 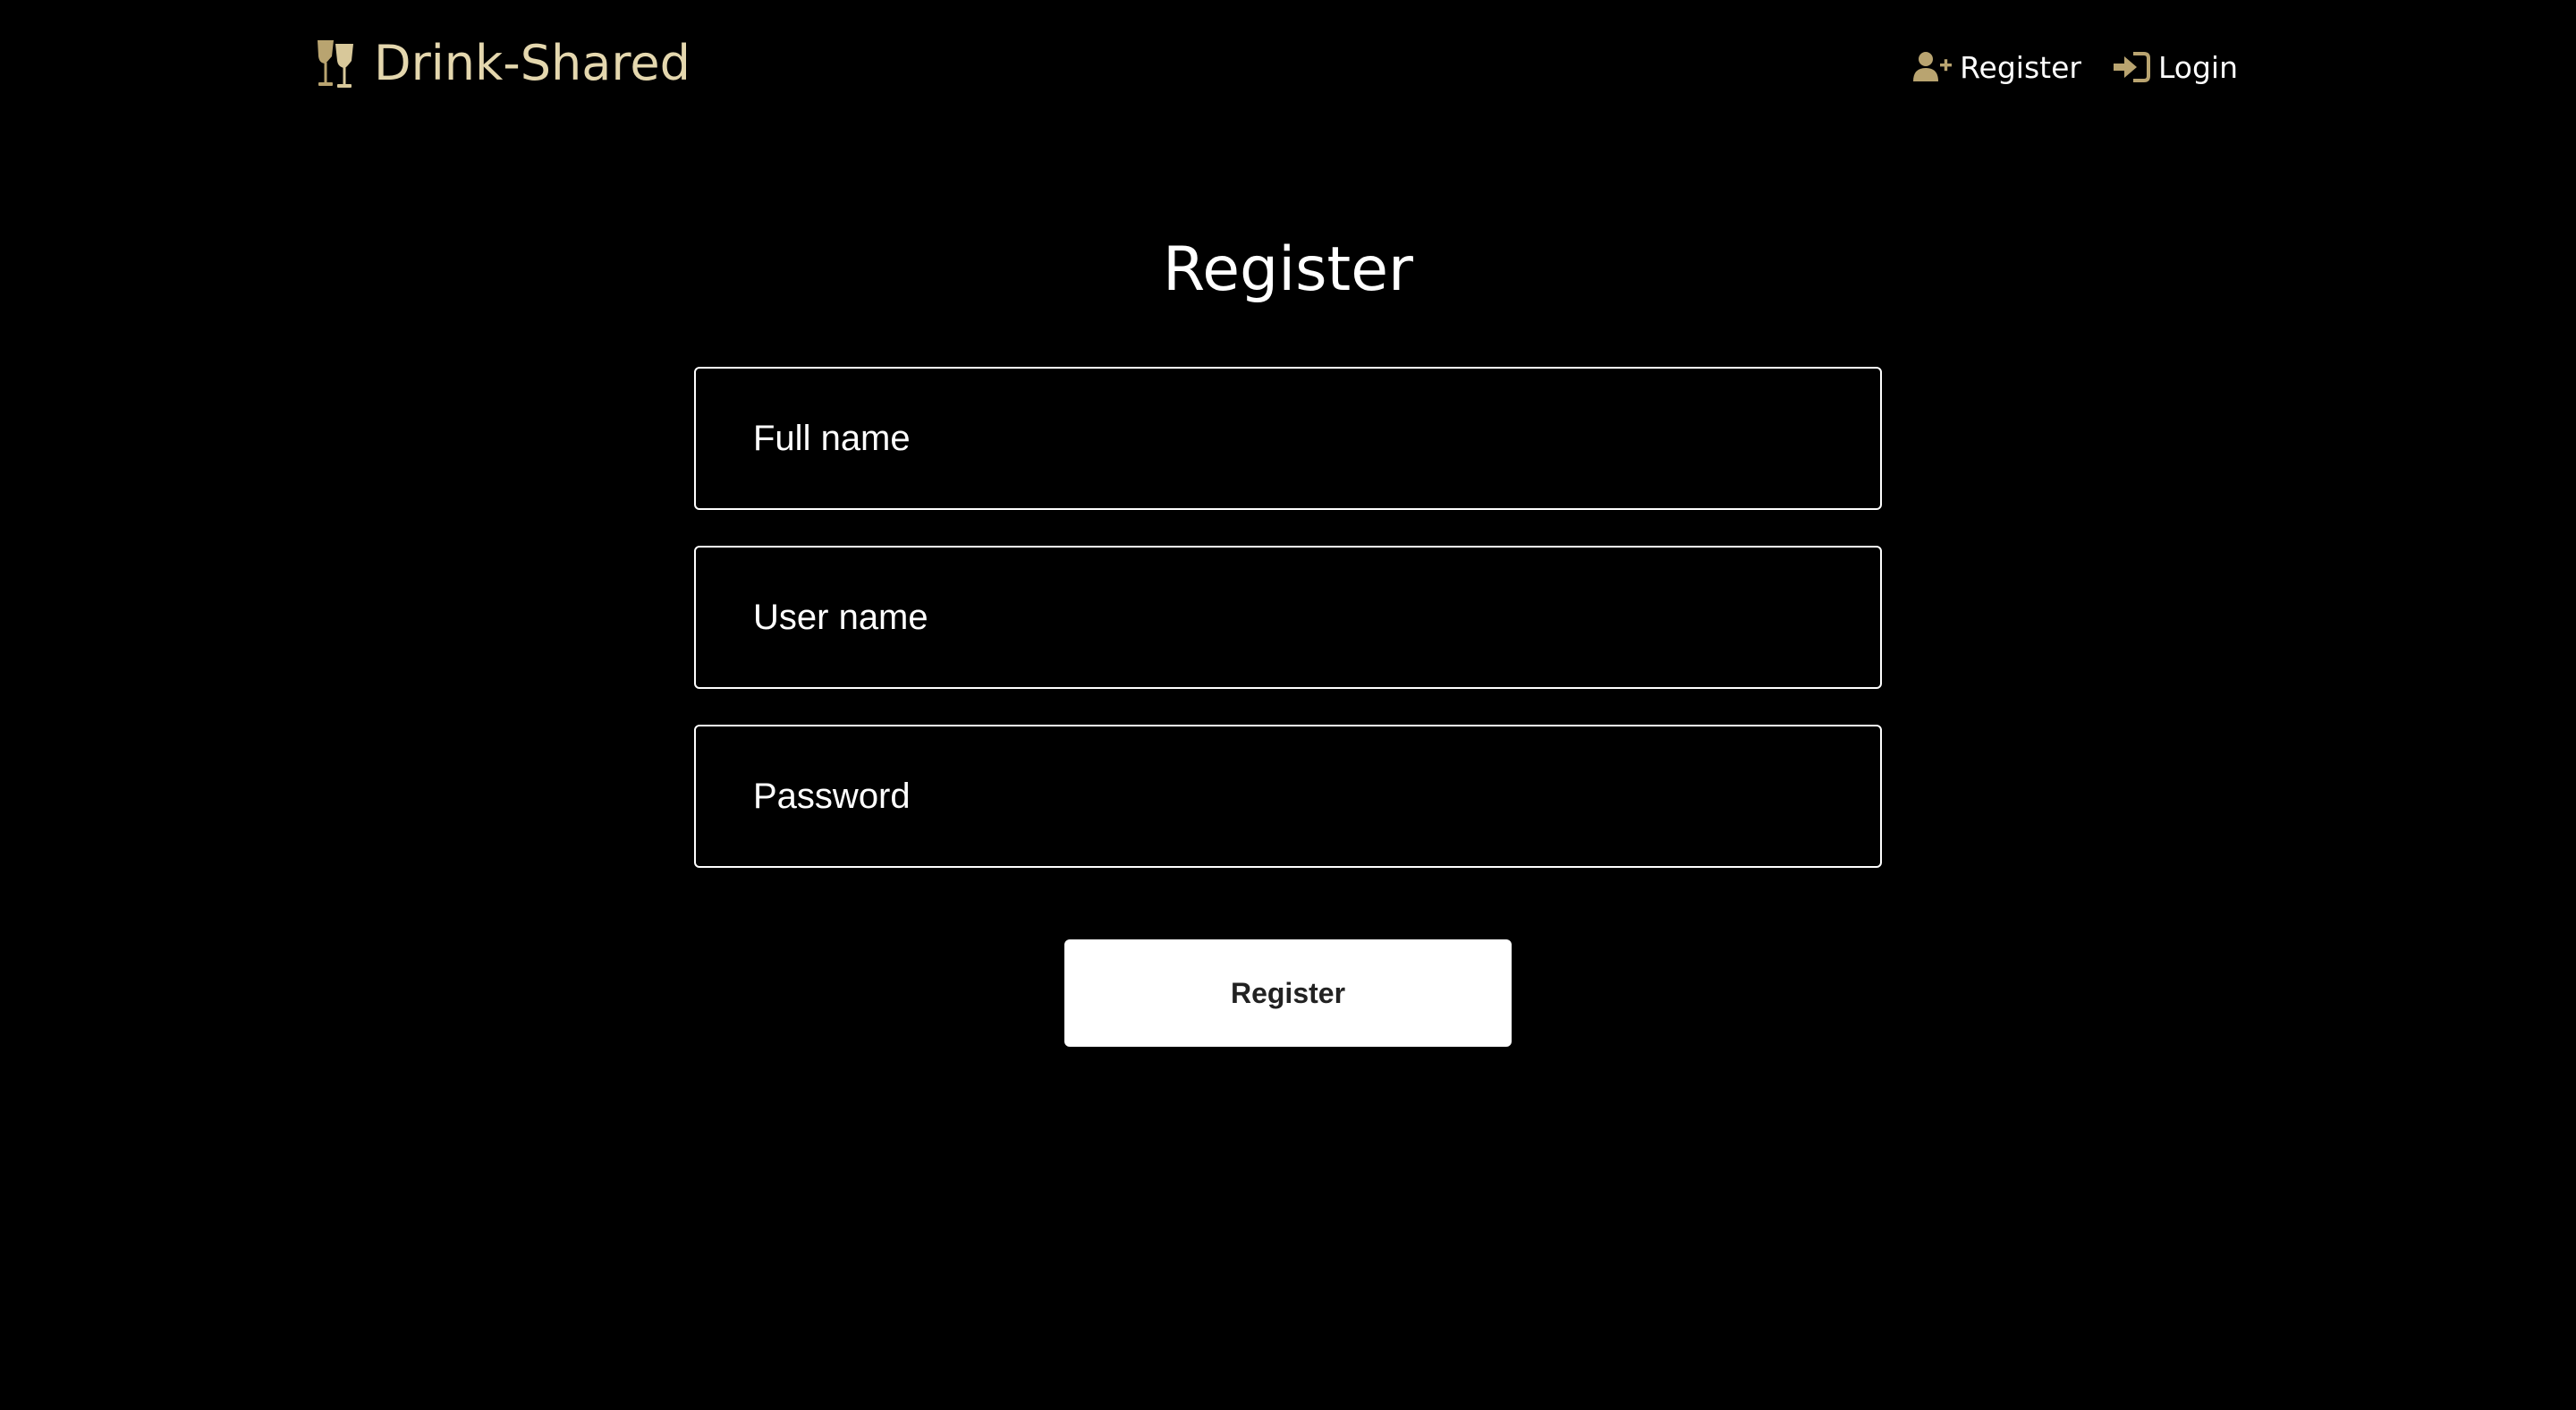 I want to click on user-plus-icon, so click(x=1933, y=67).